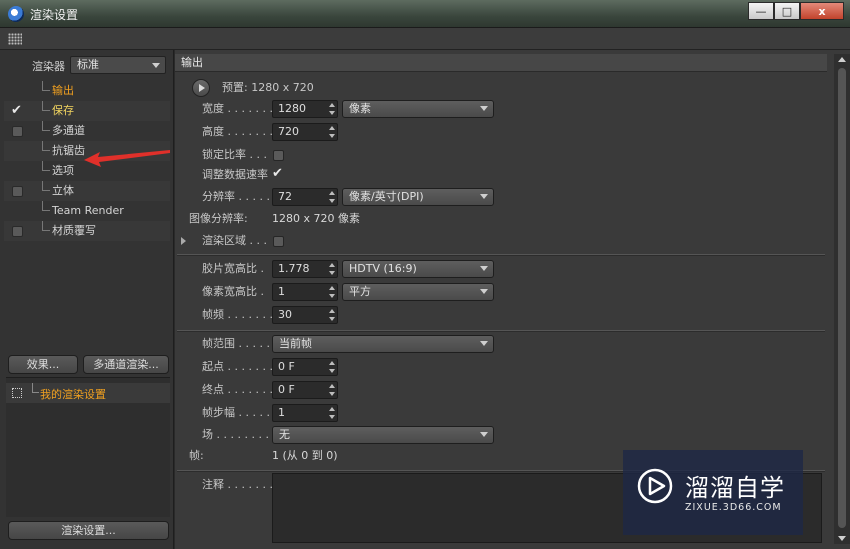 The width and height of the screenshot is (850, 549). Describe the element at coordinates (68, 130) in the screenshot. I see `tree-item-label: 多通道` at that location.